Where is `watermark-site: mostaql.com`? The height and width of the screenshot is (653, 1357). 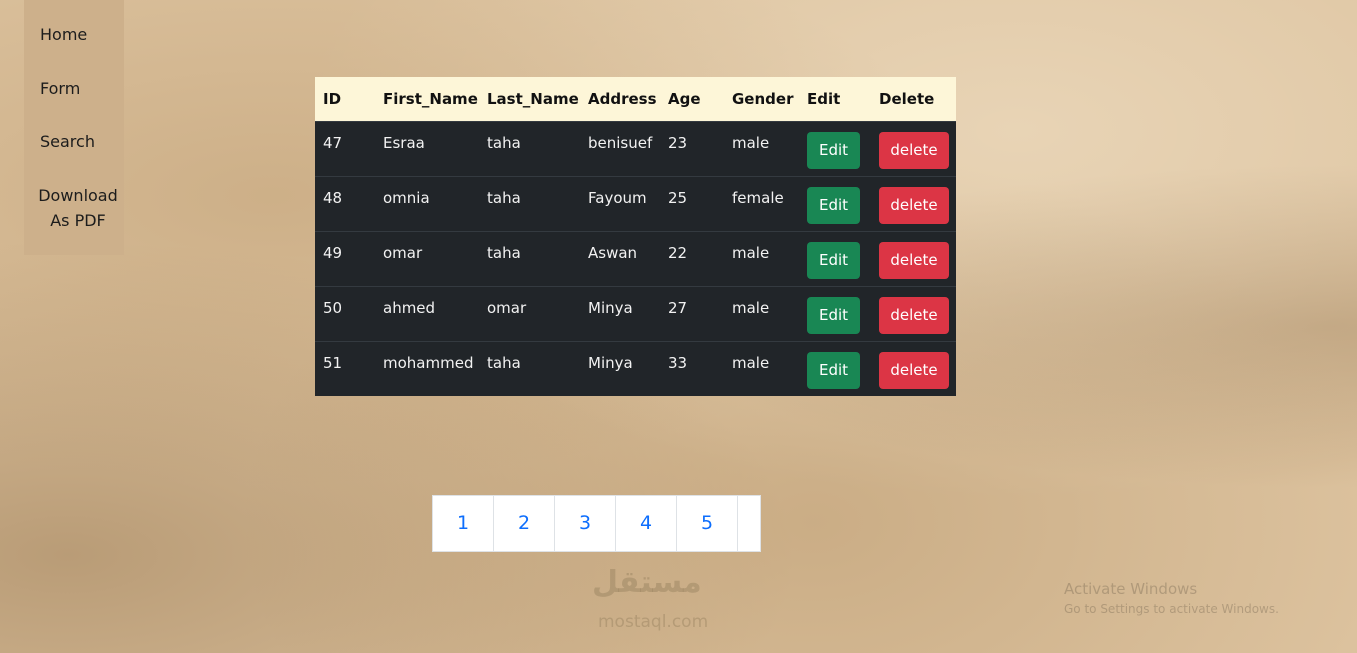 watermark-site: mostaql.com is located at coordinates (653, 622).